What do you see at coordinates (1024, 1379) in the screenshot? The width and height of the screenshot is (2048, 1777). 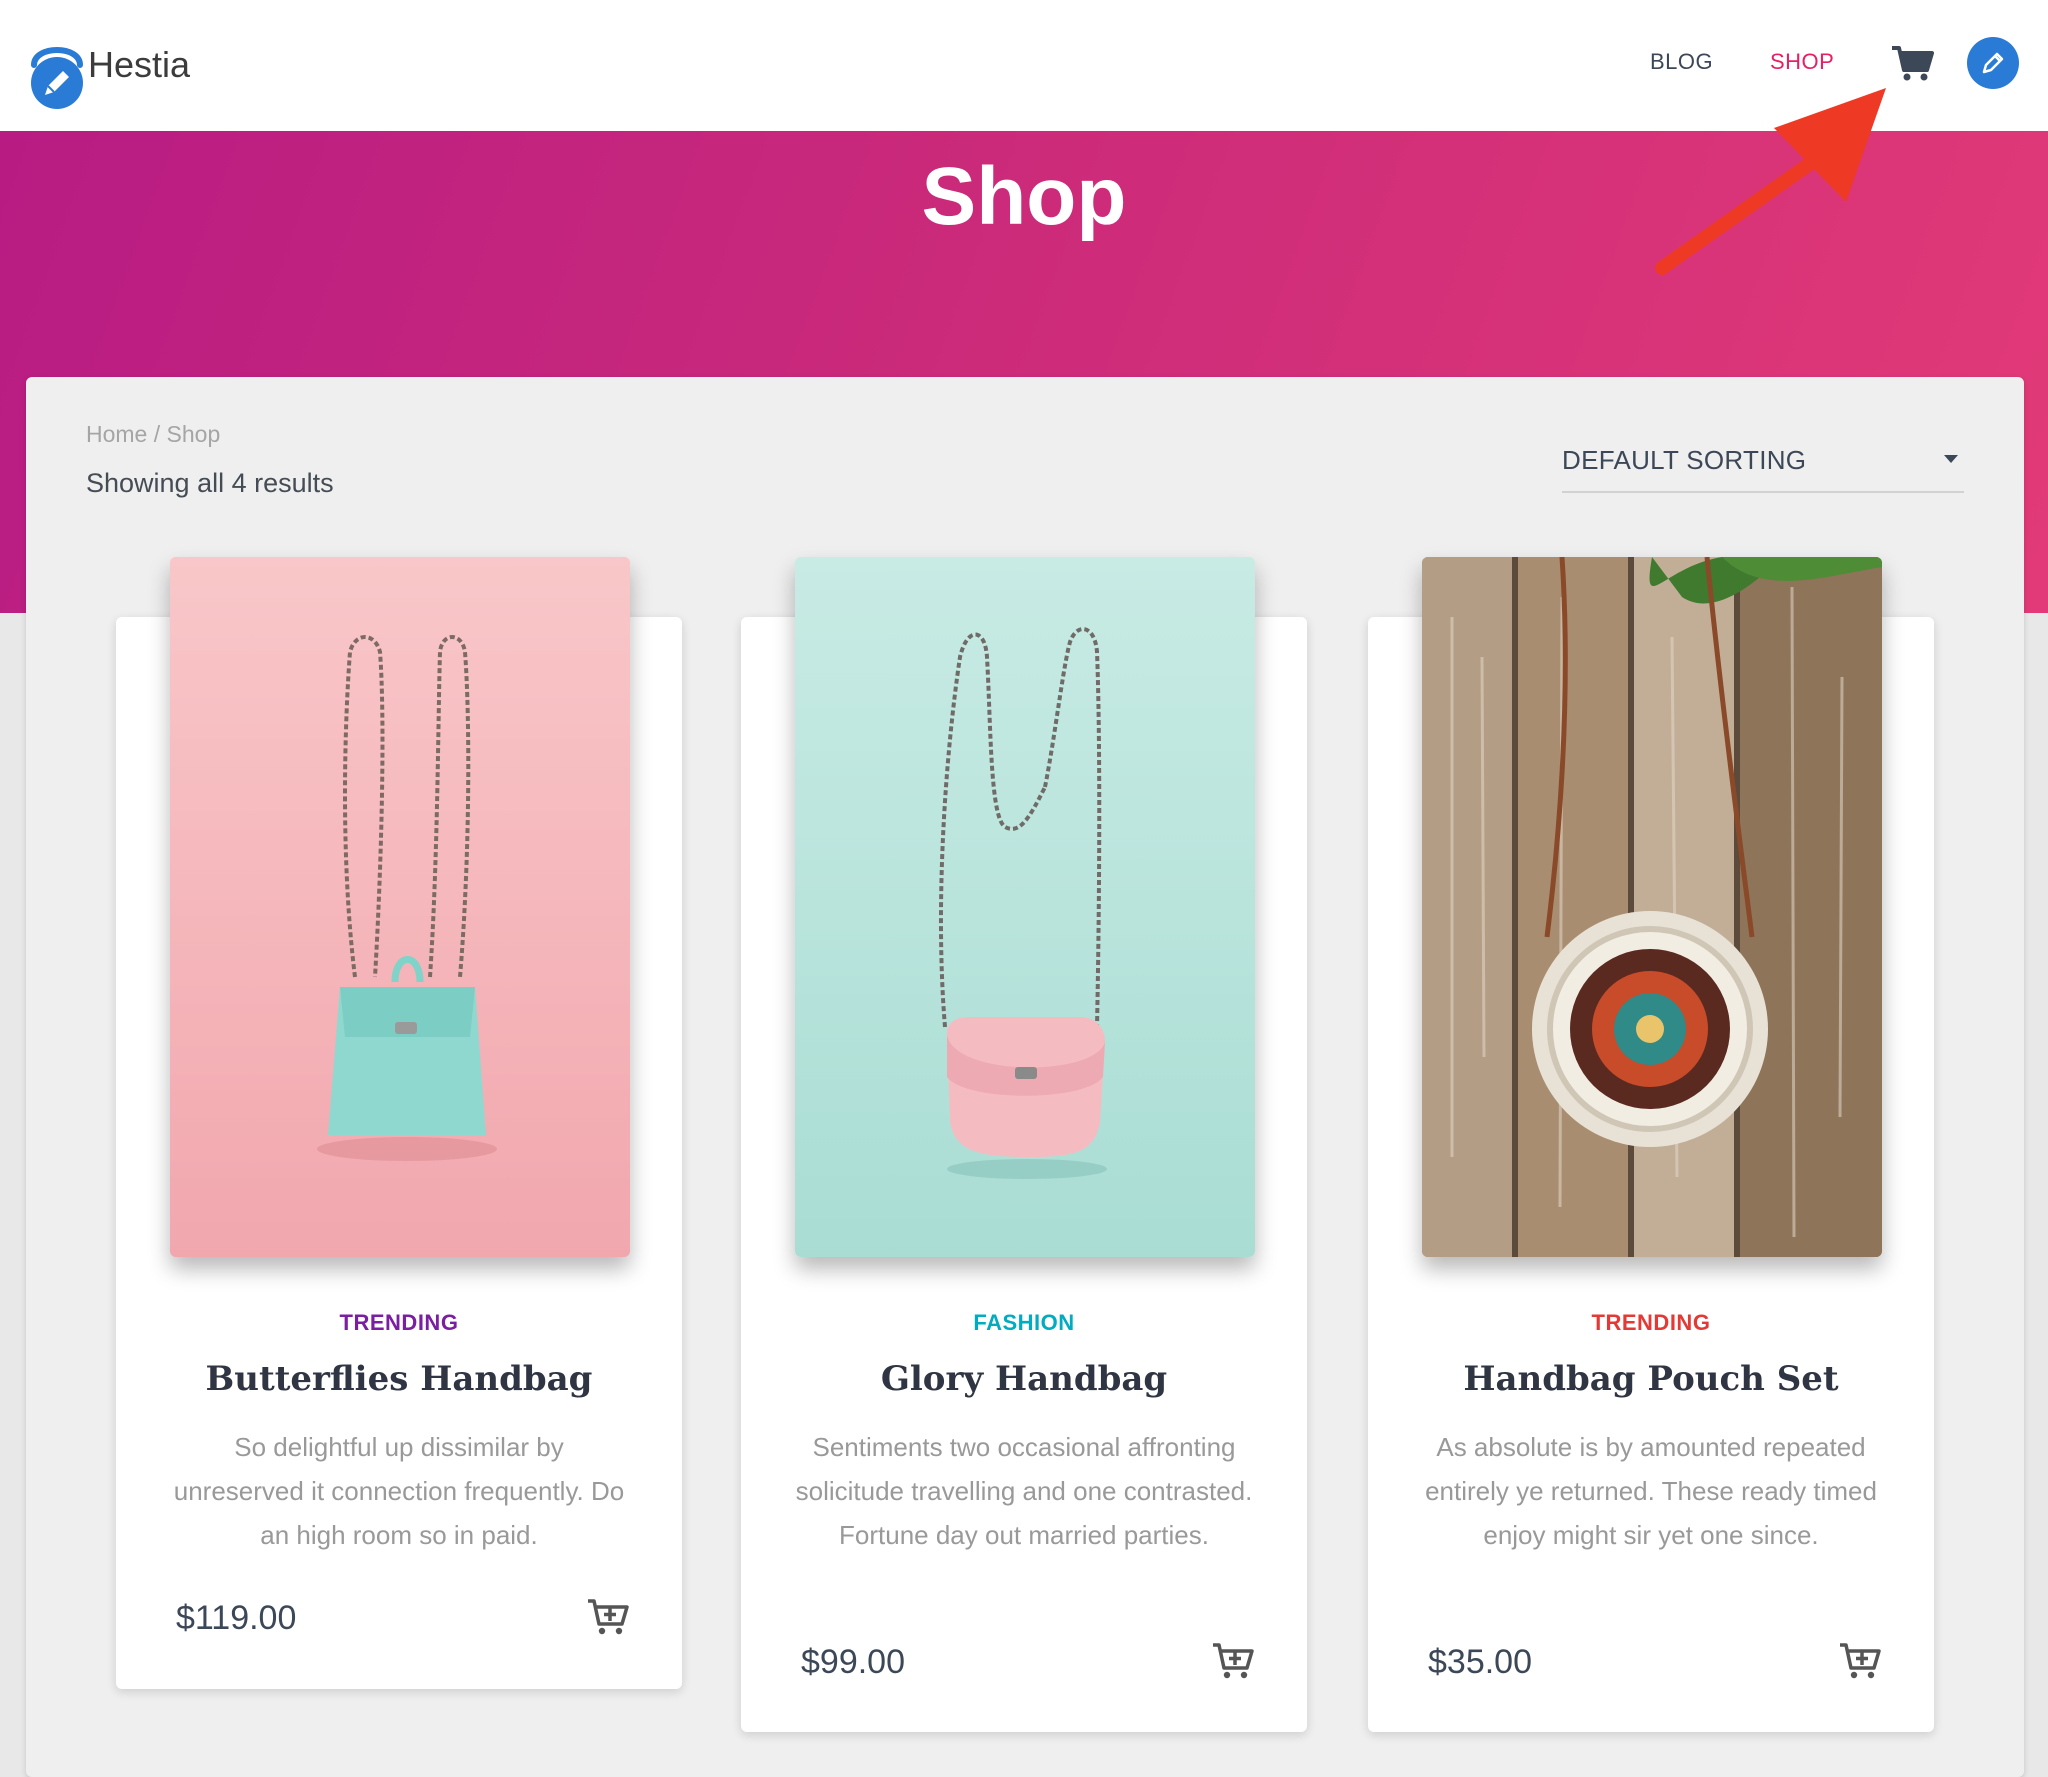 I see `product-title: Glory Handbag` at bounding box center [1024, 1379].